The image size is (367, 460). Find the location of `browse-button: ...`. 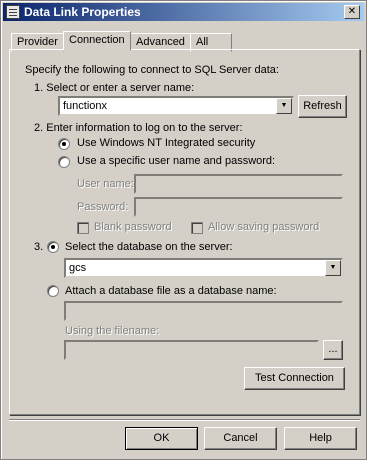

browse-button: ... is located at coordinates (333, 350).